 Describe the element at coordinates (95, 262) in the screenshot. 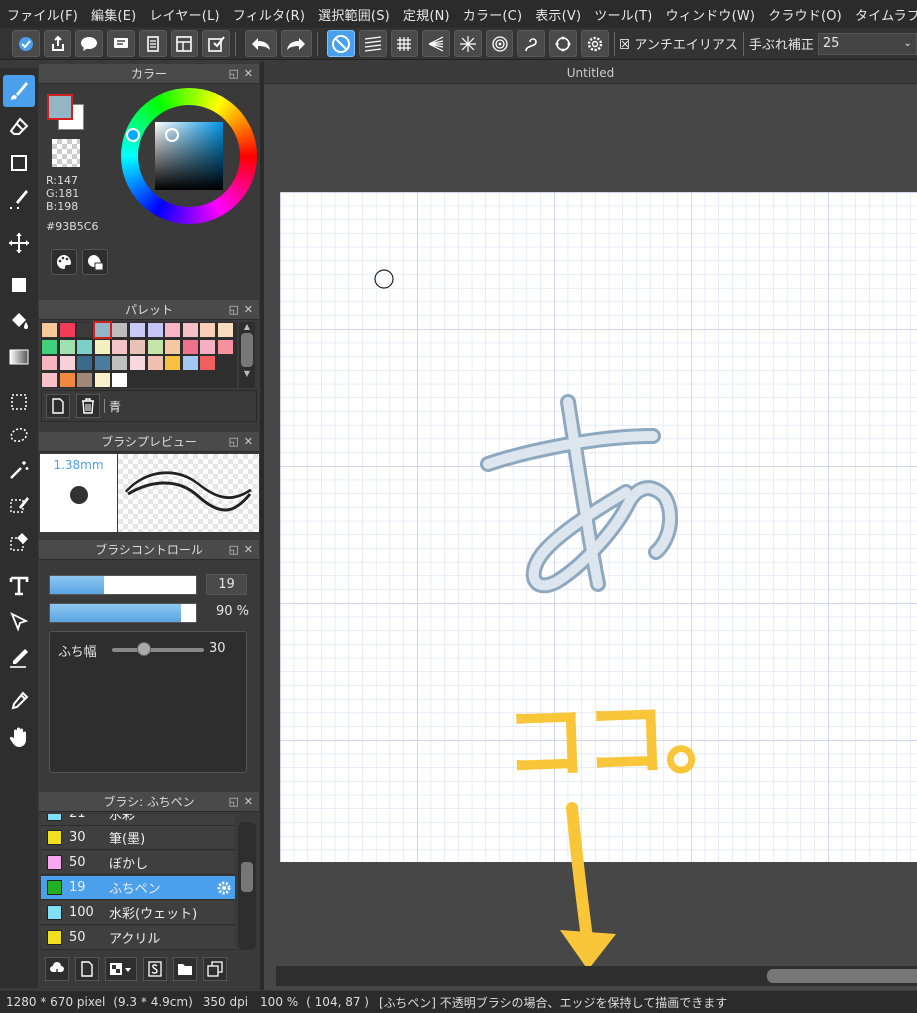

I see `color-history-button` at that location.